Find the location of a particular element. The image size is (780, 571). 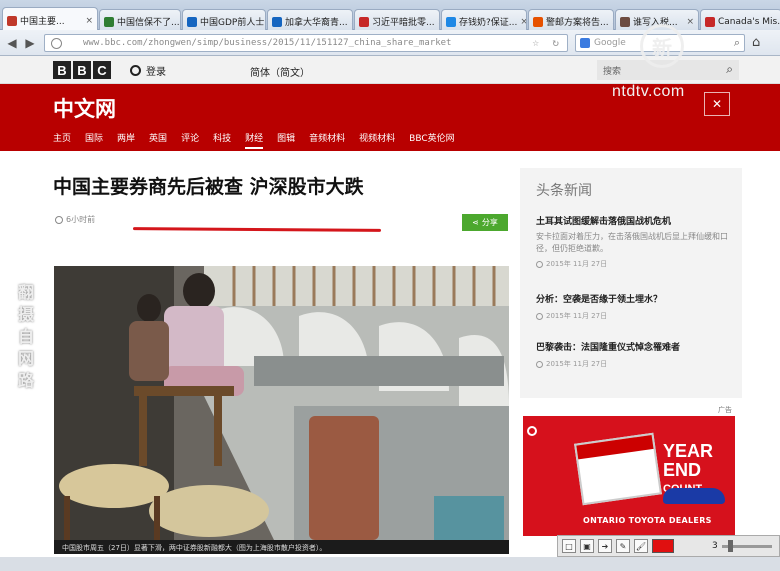

share-button: ⋖ 分享 is located at coordinates (485, 222).